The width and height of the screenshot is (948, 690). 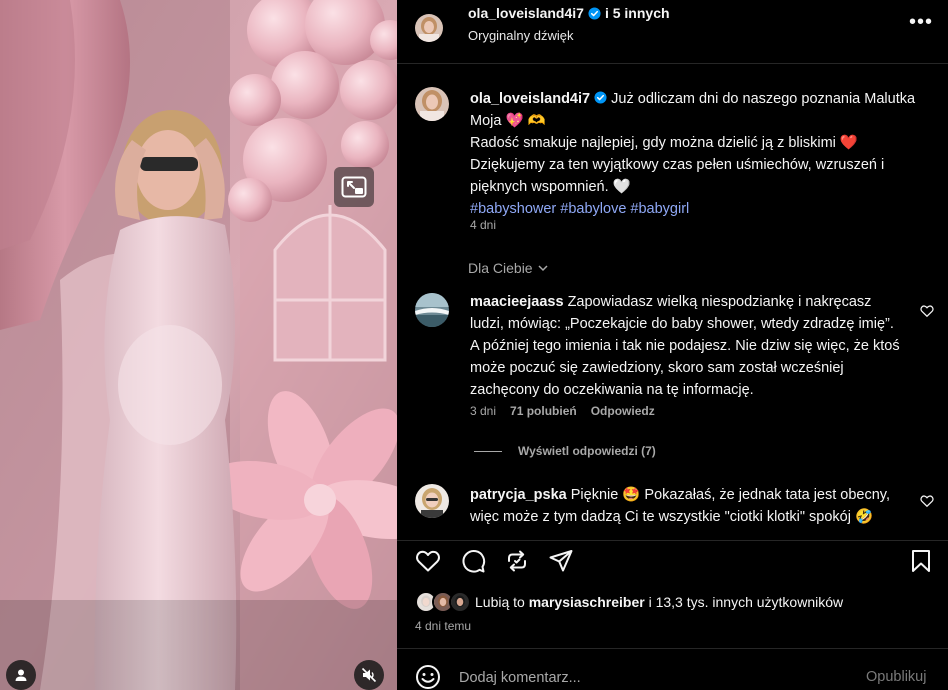 I want to click on add-comment-bar: Opublikuj, so click(x=672, y=669).